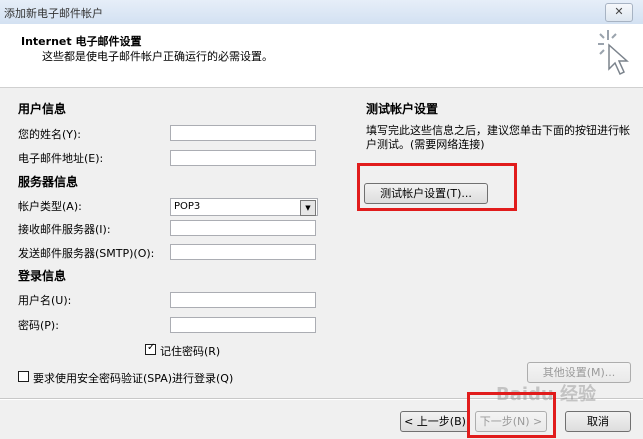  Describe the element at coordinates (42, 276) in the screenshot. I see `login-info-heading: 登录信息` at that location.